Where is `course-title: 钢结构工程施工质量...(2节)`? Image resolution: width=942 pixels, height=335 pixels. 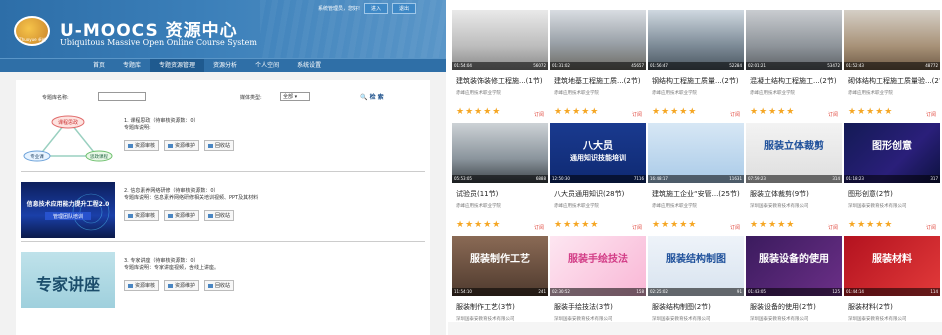 course-title: 钢结构工程施工质量...(2节) is located at coordinates (698, 81).